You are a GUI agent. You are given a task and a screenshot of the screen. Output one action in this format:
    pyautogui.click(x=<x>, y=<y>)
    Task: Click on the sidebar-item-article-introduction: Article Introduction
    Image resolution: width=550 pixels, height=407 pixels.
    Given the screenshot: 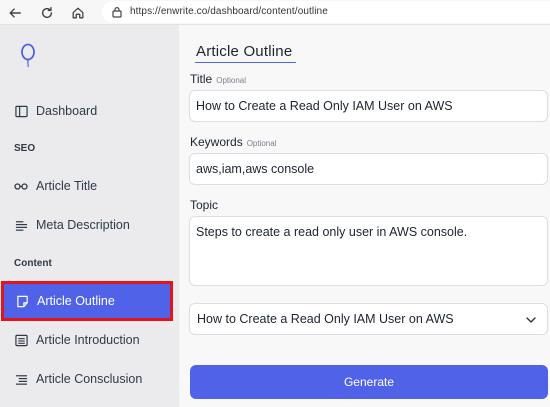 What is the action you would take?
    pyautogui.click(x=89, y=340)
    